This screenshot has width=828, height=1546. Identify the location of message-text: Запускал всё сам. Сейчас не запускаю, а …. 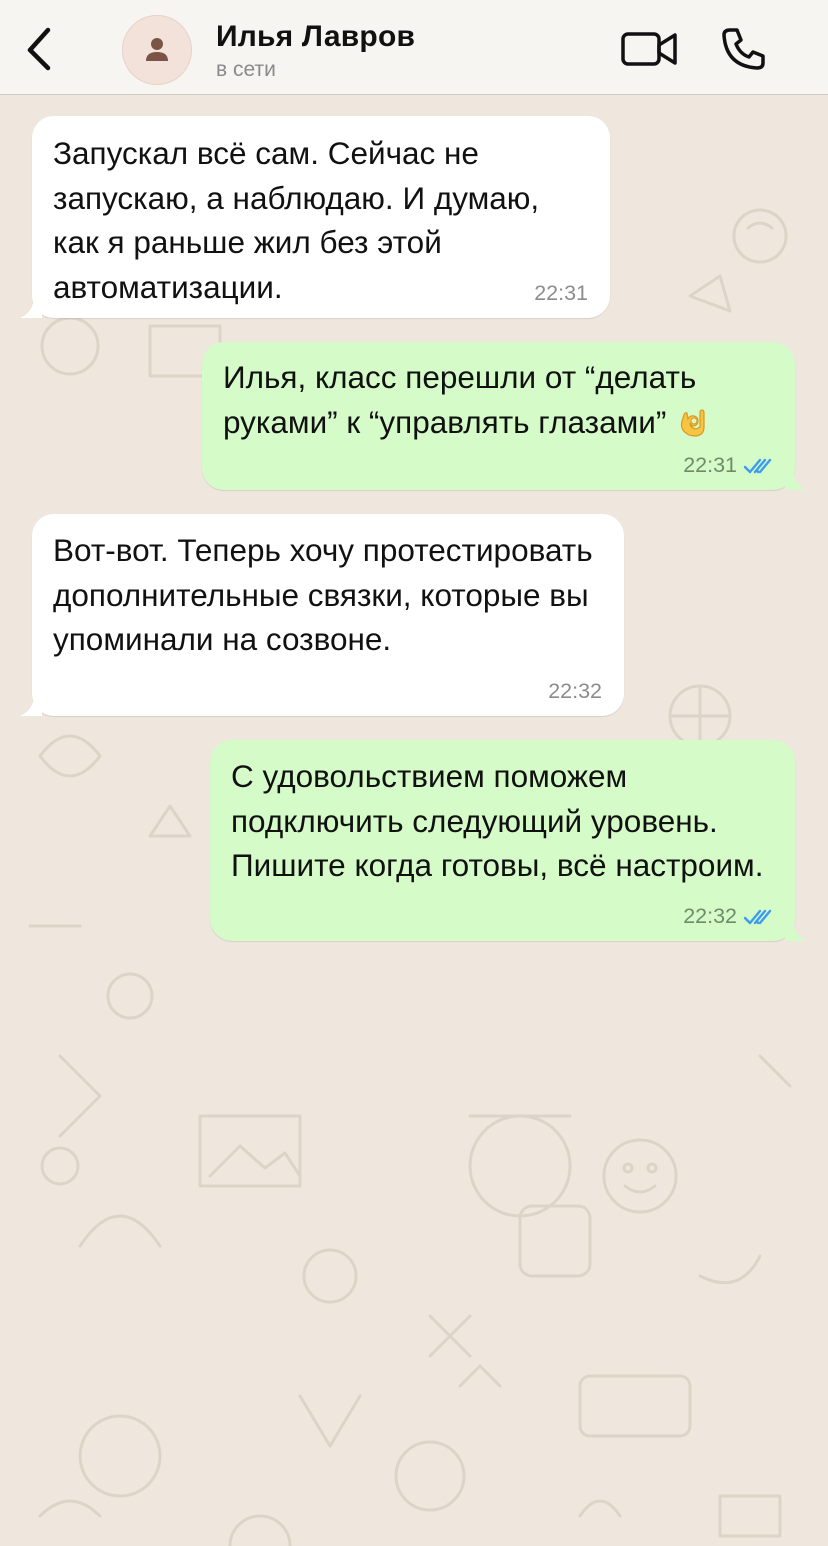
(296, 220).